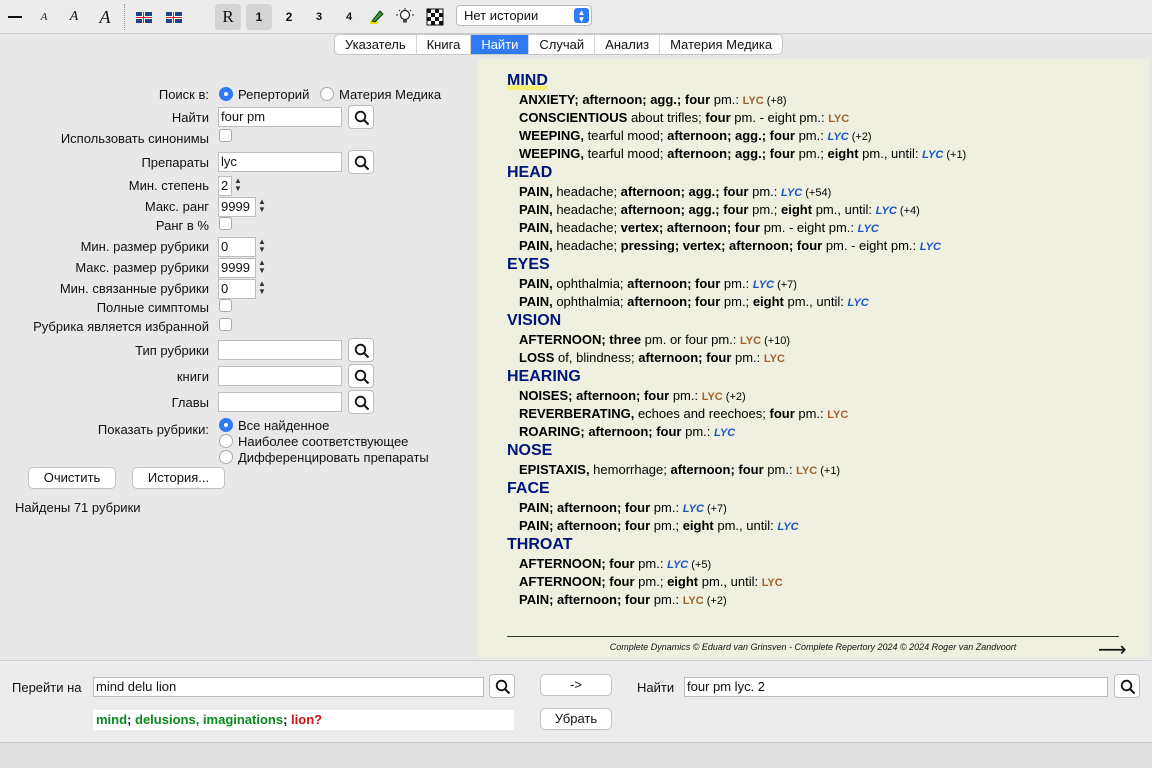  What do you see at coordinates (1112, 649) in the screenshot?
I see `arrow-right-icon: ⟶` at bounding box center [1112, 649].